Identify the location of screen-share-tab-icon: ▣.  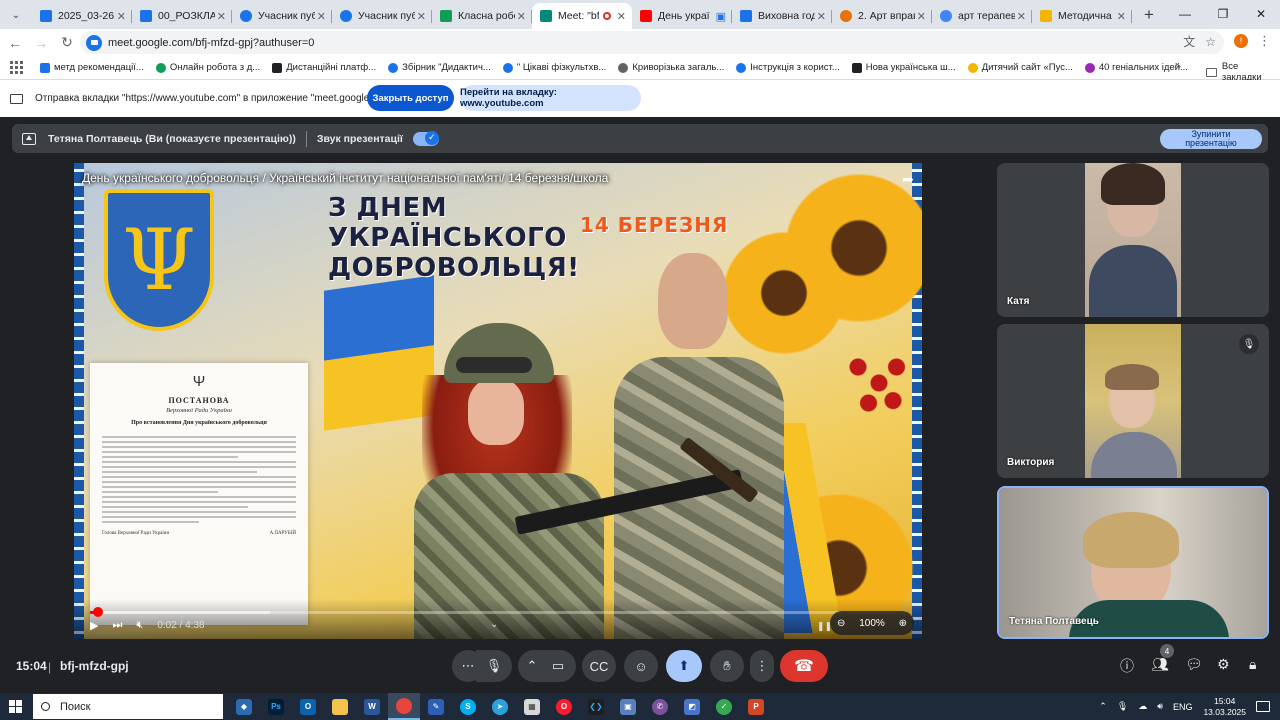
(721, 16).